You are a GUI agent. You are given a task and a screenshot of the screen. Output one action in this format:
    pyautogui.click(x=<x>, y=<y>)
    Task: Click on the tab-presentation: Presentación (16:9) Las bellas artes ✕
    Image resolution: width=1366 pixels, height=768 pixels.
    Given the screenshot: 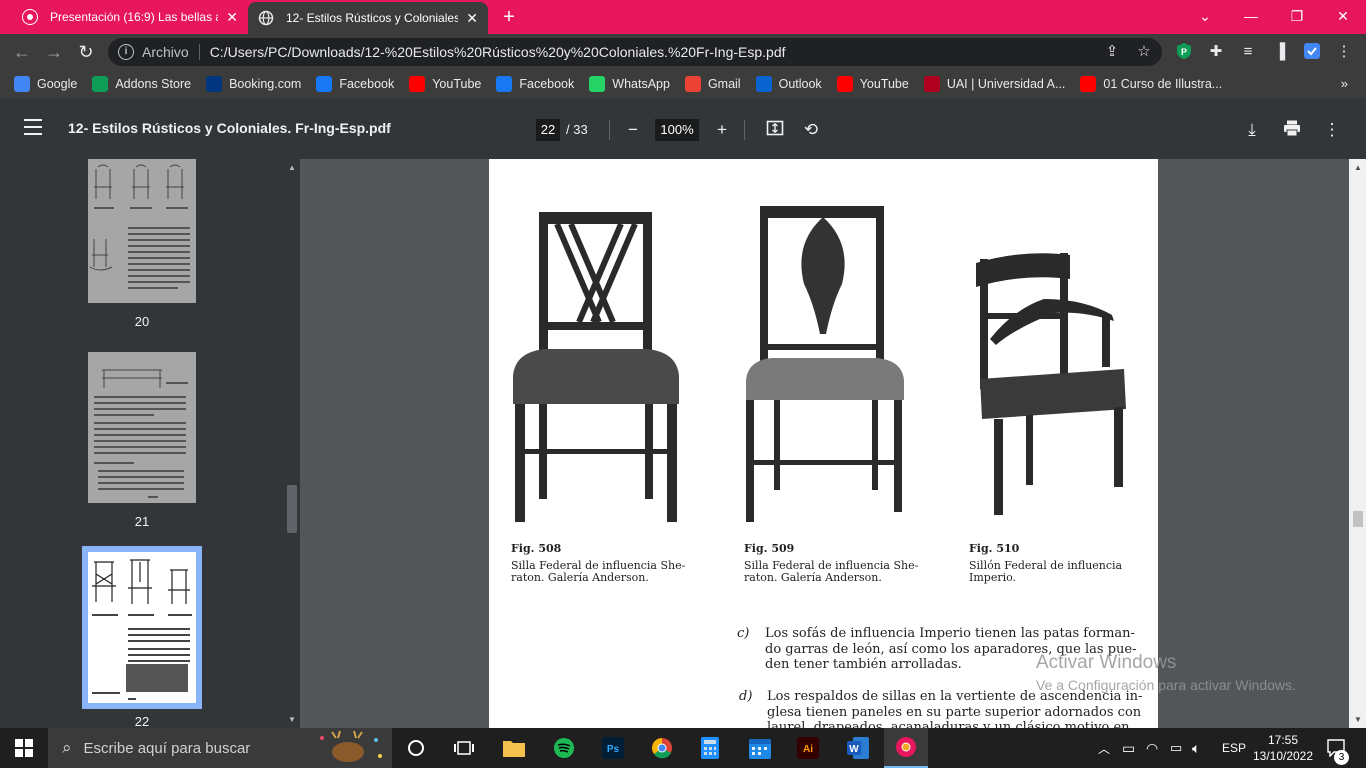 What is the action you would take?
    pyautogui.click(x=130, y=17)
    